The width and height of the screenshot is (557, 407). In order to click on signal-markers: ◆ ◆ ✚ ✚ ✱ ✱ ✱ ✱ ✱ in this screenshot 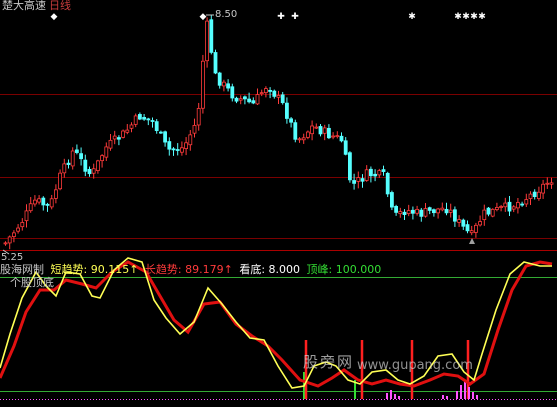, I will do `click(268, 17)`.